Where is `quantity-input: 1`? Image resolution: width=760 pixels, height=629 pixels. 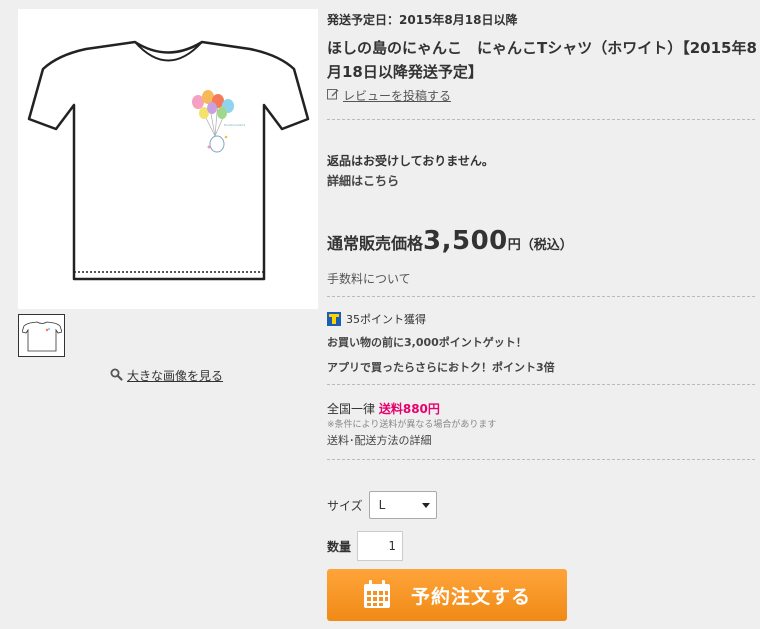 quantity-input: 1 is located at coordinates (380, 546).